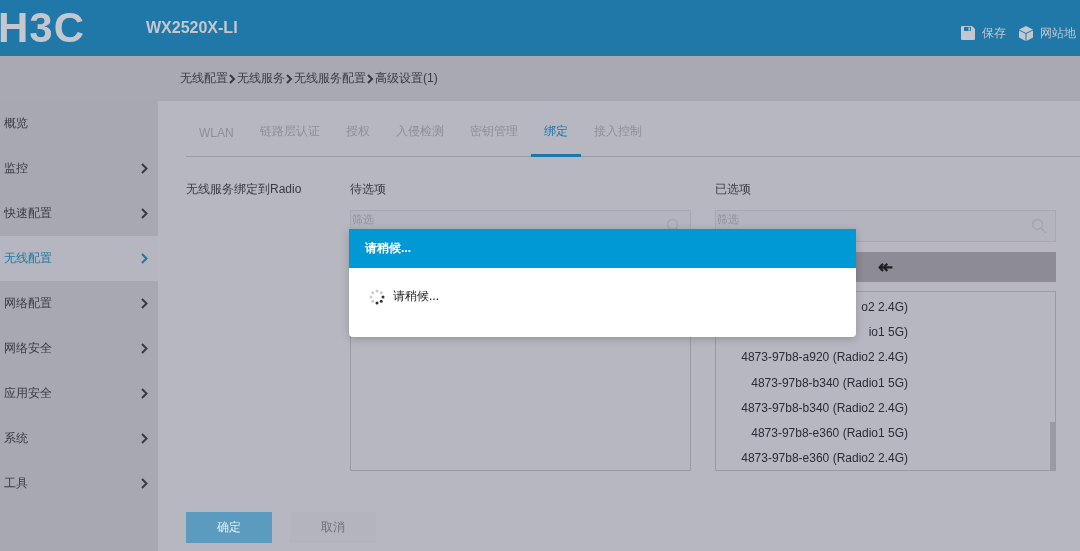  I want to click on confirm-button: 确定, so click(229, 527).